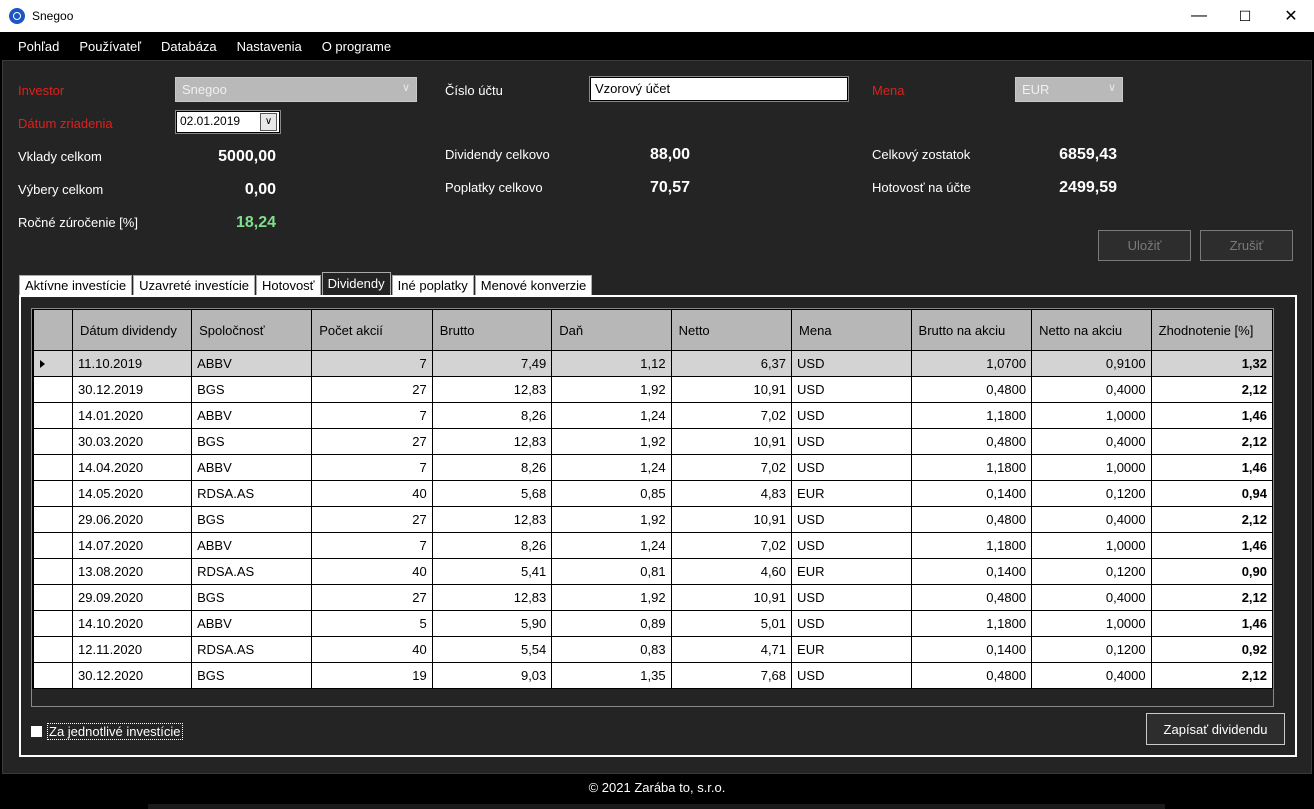 The image size is (1314, 809). Describe the element at coordinates (132, 519) in the screenshot. I see `table-cell: 29.06.2020` at that location.